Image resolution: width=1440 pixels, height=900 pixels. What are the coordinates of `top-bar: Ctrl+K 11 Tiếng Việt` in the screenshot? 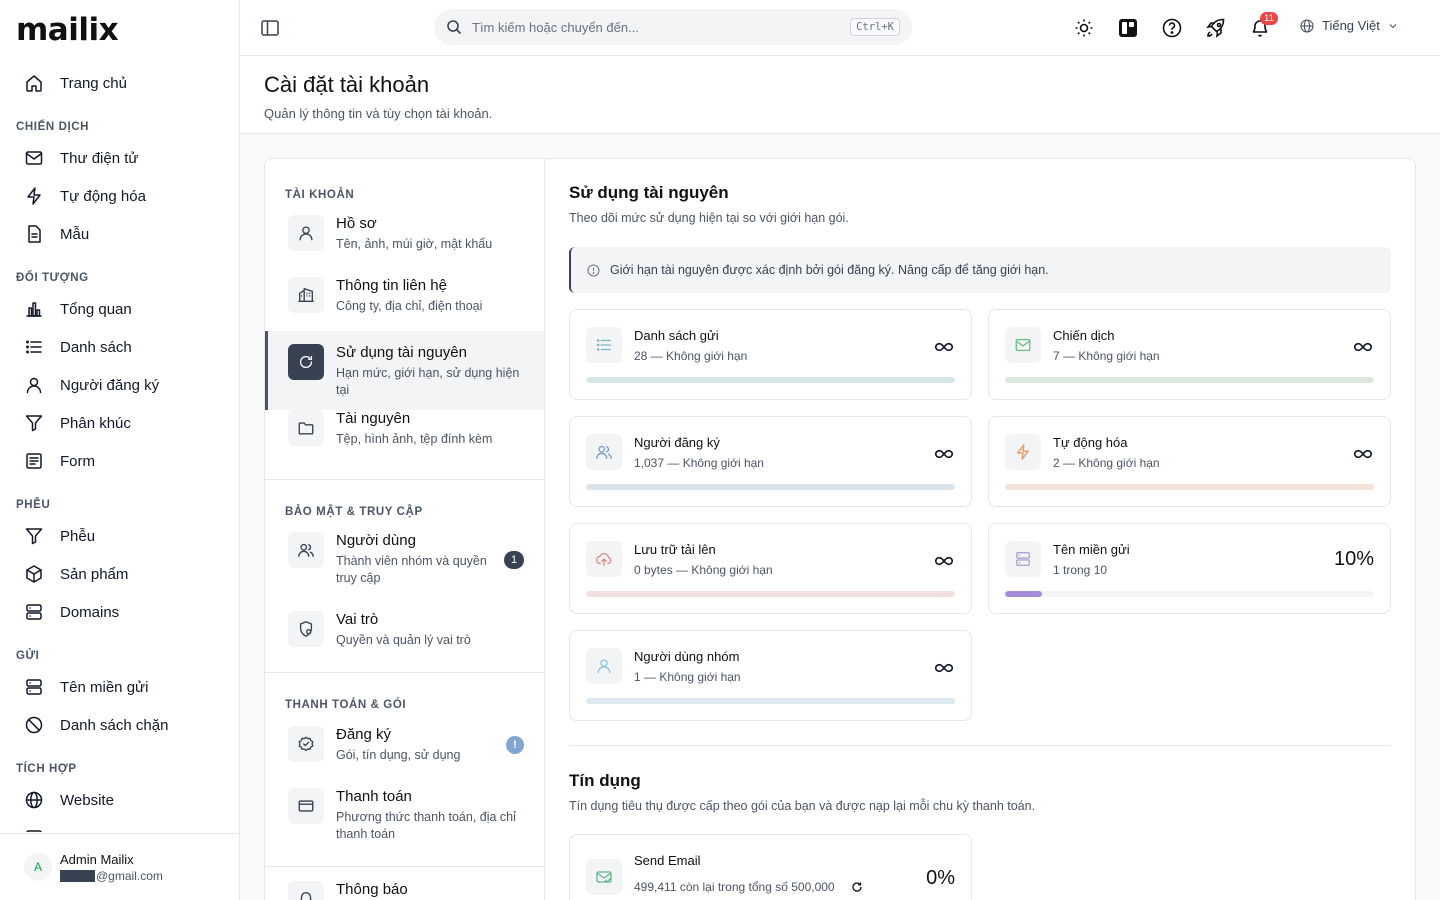 It's located at (840, 28).